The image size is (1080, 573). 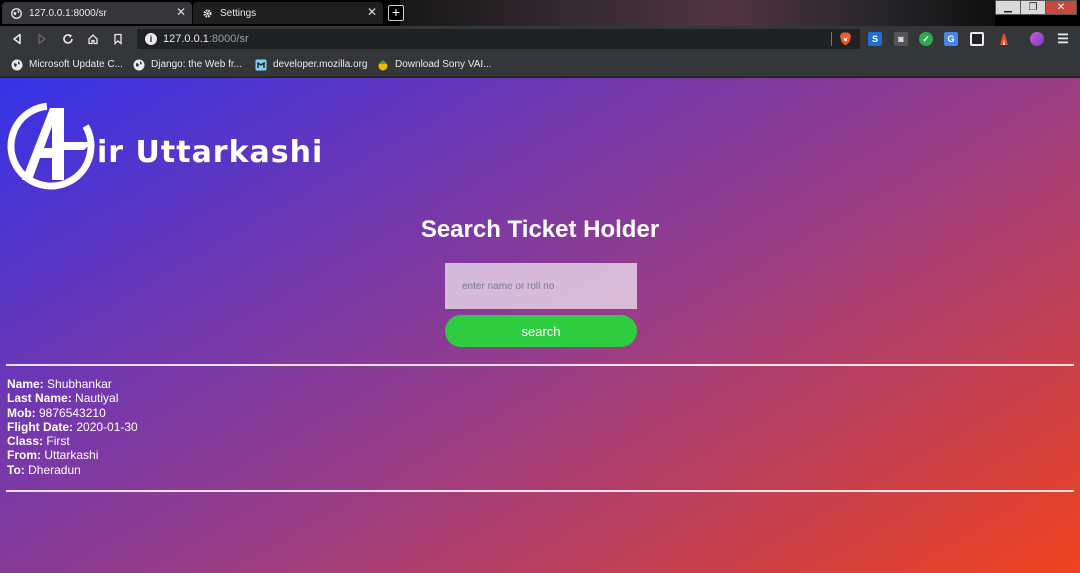 What do you see at coordinates (51, 146) in the screenshot?
I see `avengers-logo-icon` at bounding box center [51, 146].